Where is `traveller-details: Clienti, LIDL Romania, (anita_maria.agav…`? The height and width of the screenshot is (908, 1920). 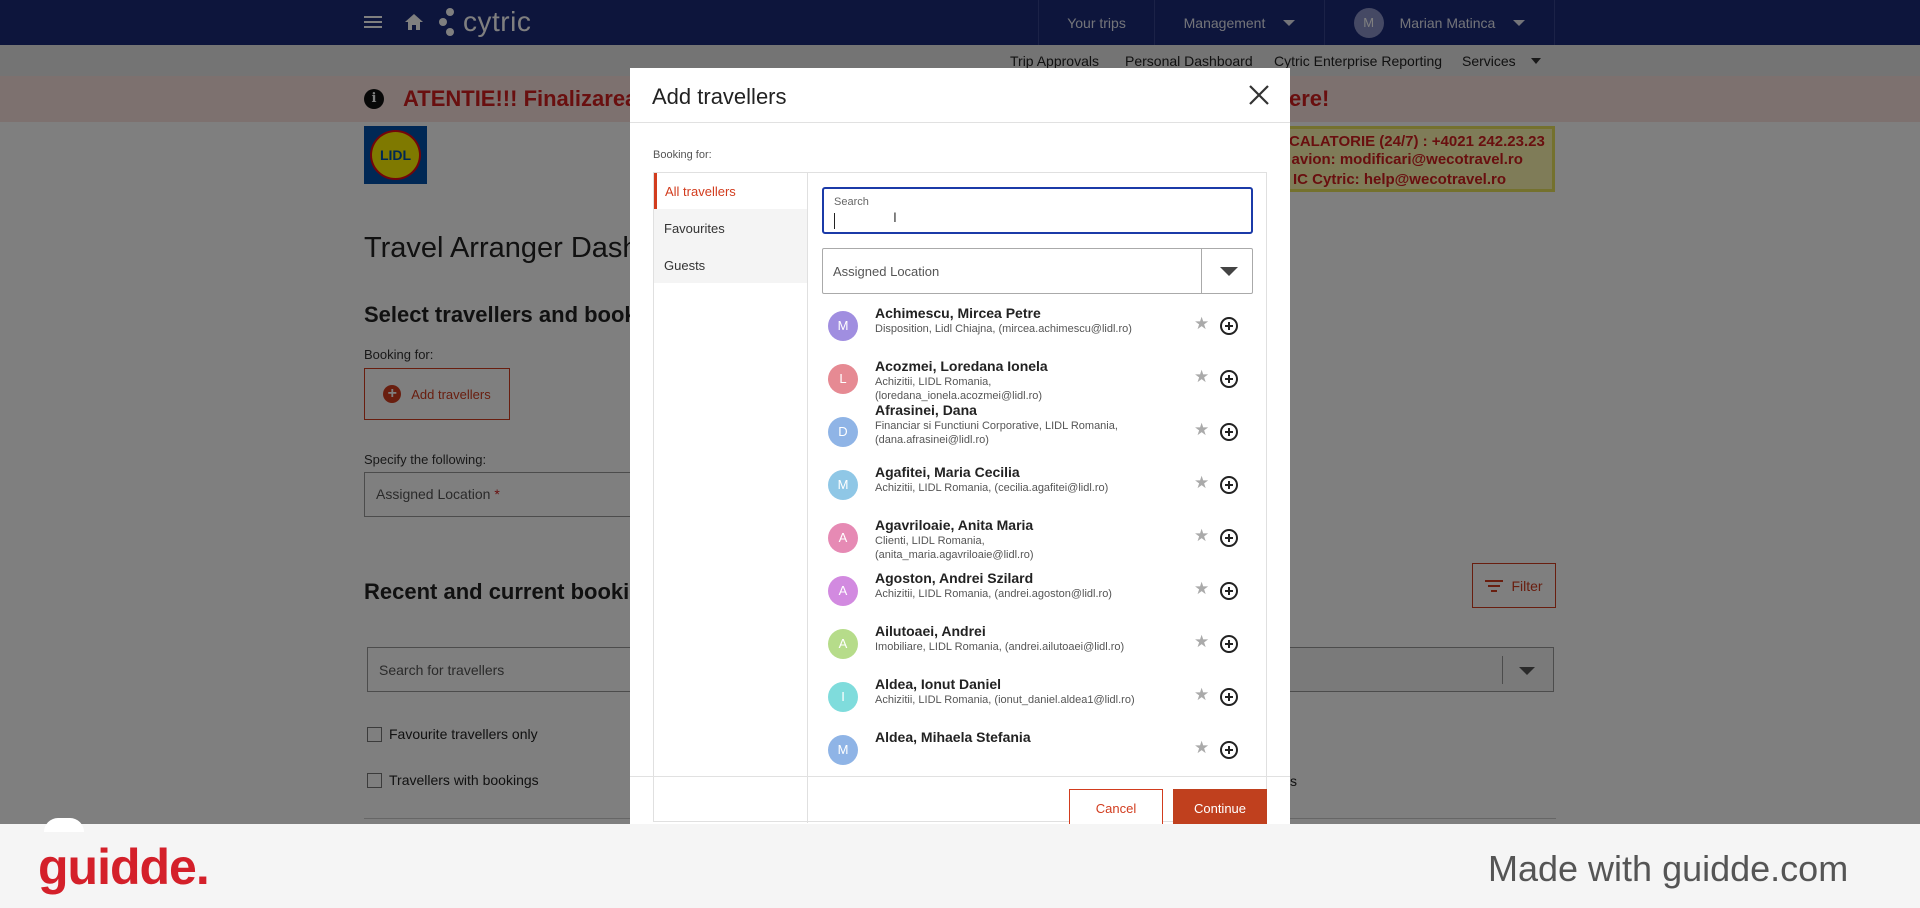 traveller-details: Clienti, LIDL Romania, (anita_maria.agav… is located at coordinates (954, 548).